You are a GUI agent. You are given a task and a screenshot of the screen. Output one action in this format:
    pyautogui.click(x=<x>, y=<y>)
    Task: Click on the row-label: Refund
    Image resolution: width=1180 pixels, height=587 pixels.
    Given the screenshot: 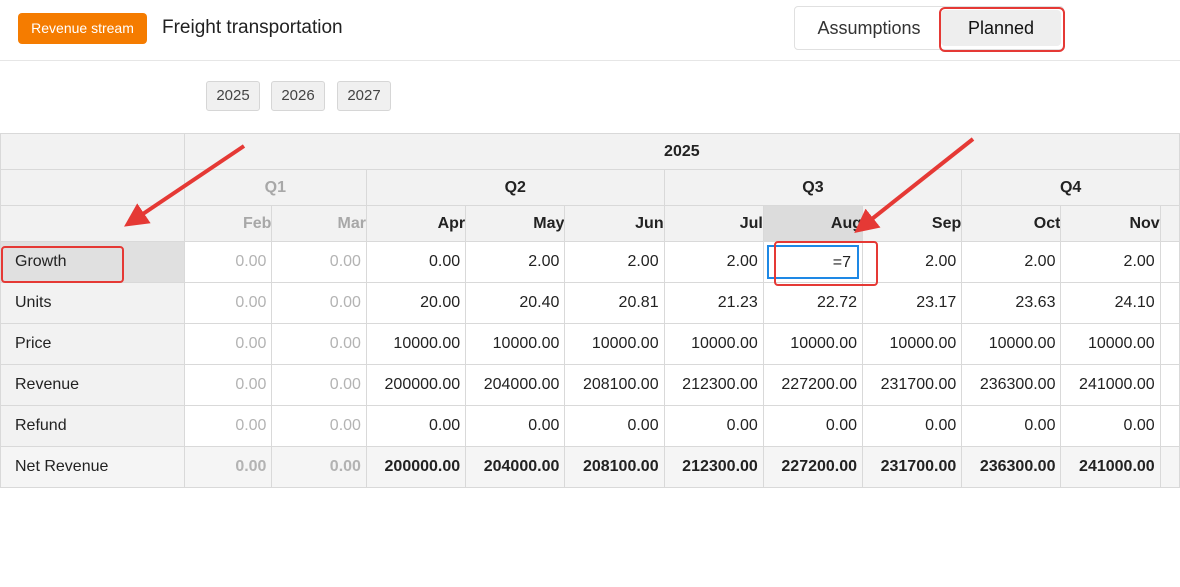 What is the action you would take?
    pyautogui.click(x=92, y=426)
    